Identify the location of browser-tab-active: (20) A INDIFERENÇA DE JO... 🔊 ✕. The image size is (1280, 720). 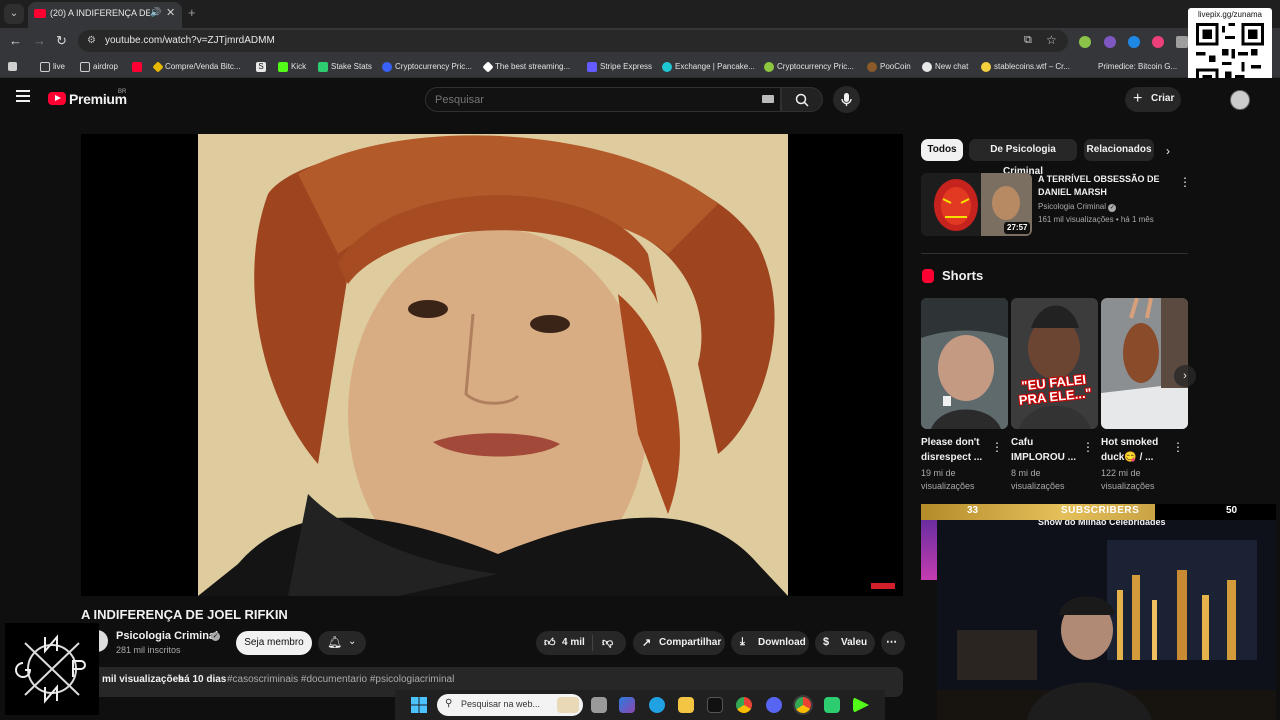
(105, 15).